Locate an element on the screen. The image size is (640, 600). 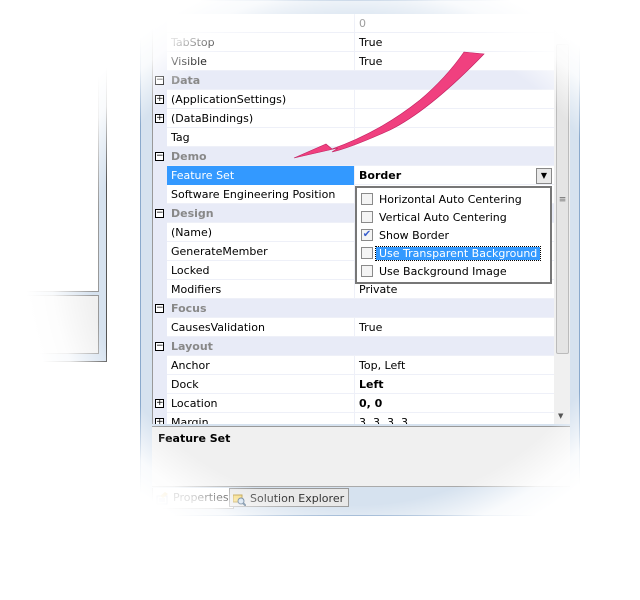
property-row: Tag is located at coordinates (353, 137).